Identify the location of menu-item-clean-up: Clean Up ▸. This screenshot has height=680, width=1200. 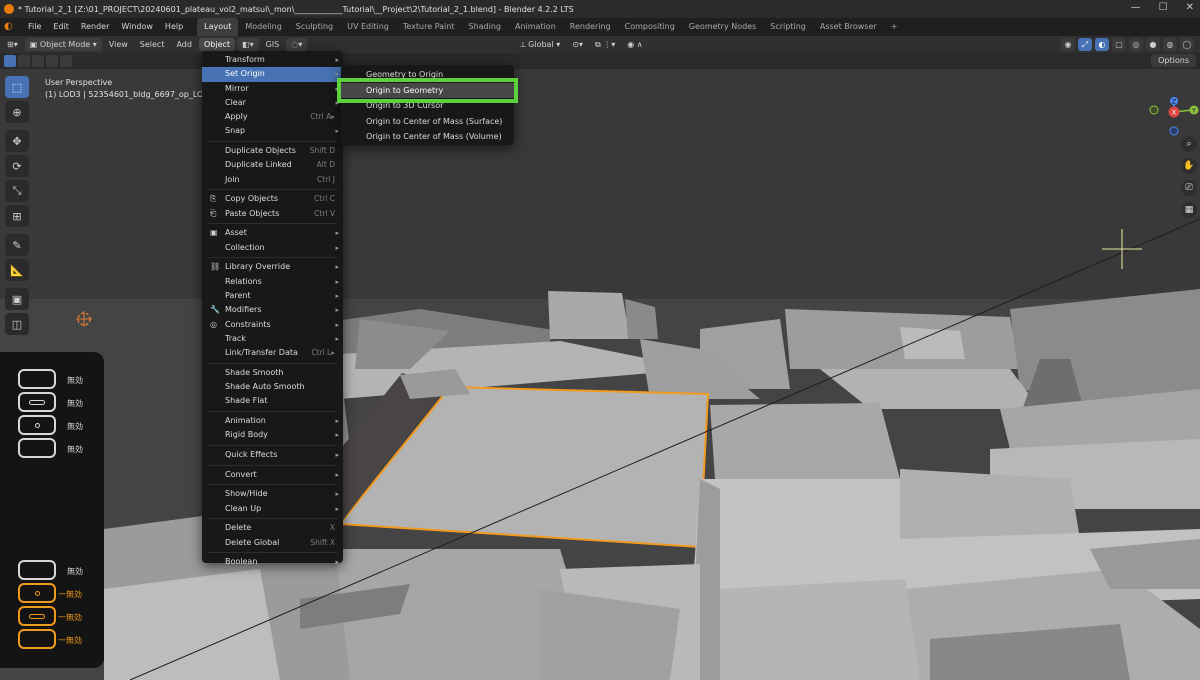
(272, 509).